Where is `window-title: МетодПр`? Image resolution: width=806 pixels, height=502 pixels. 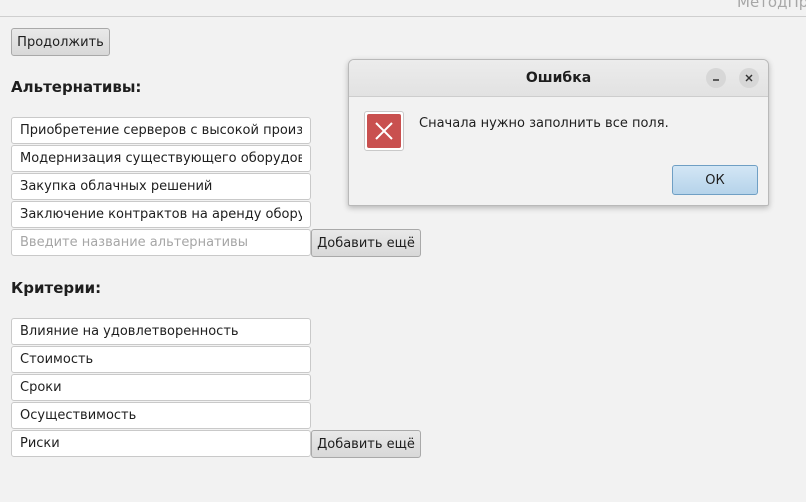 window-title: МетодПр is located at coordinates (771, 5).